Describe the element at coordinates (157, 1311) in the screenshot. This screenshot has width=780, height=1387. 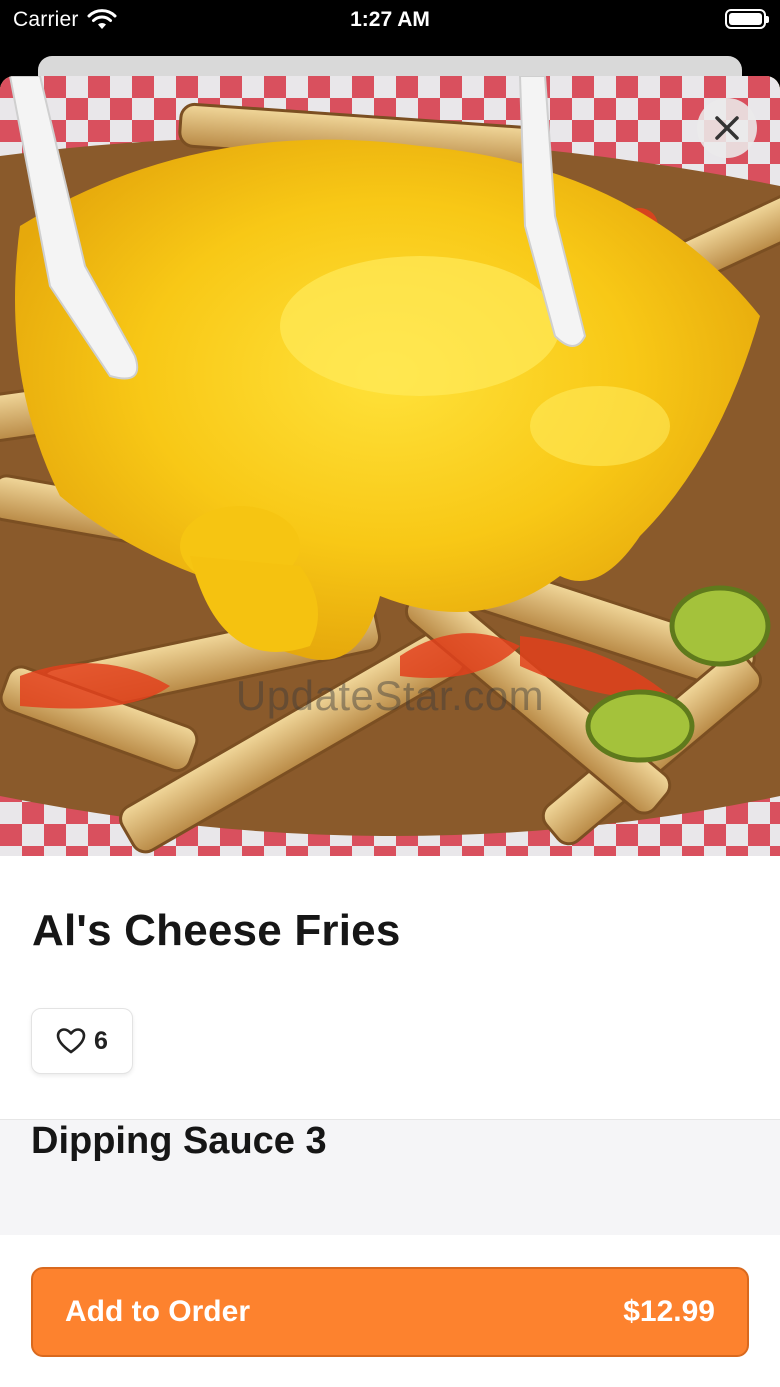
I see `add-to-order-label: Add to Order` at that location.